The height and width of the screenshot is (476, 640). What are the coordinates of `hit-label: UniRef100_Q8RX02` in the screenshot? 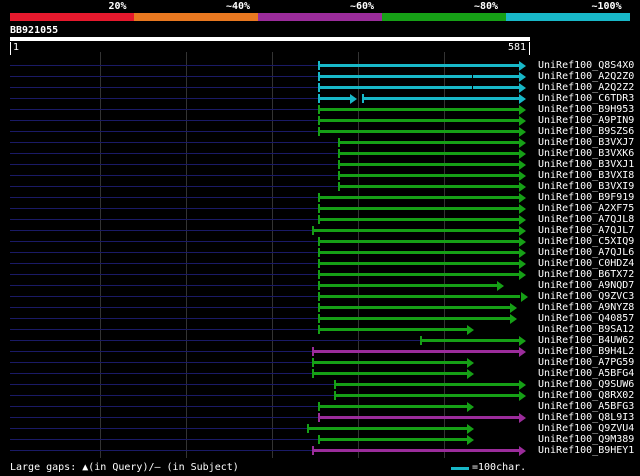 It's located at (586, 395).